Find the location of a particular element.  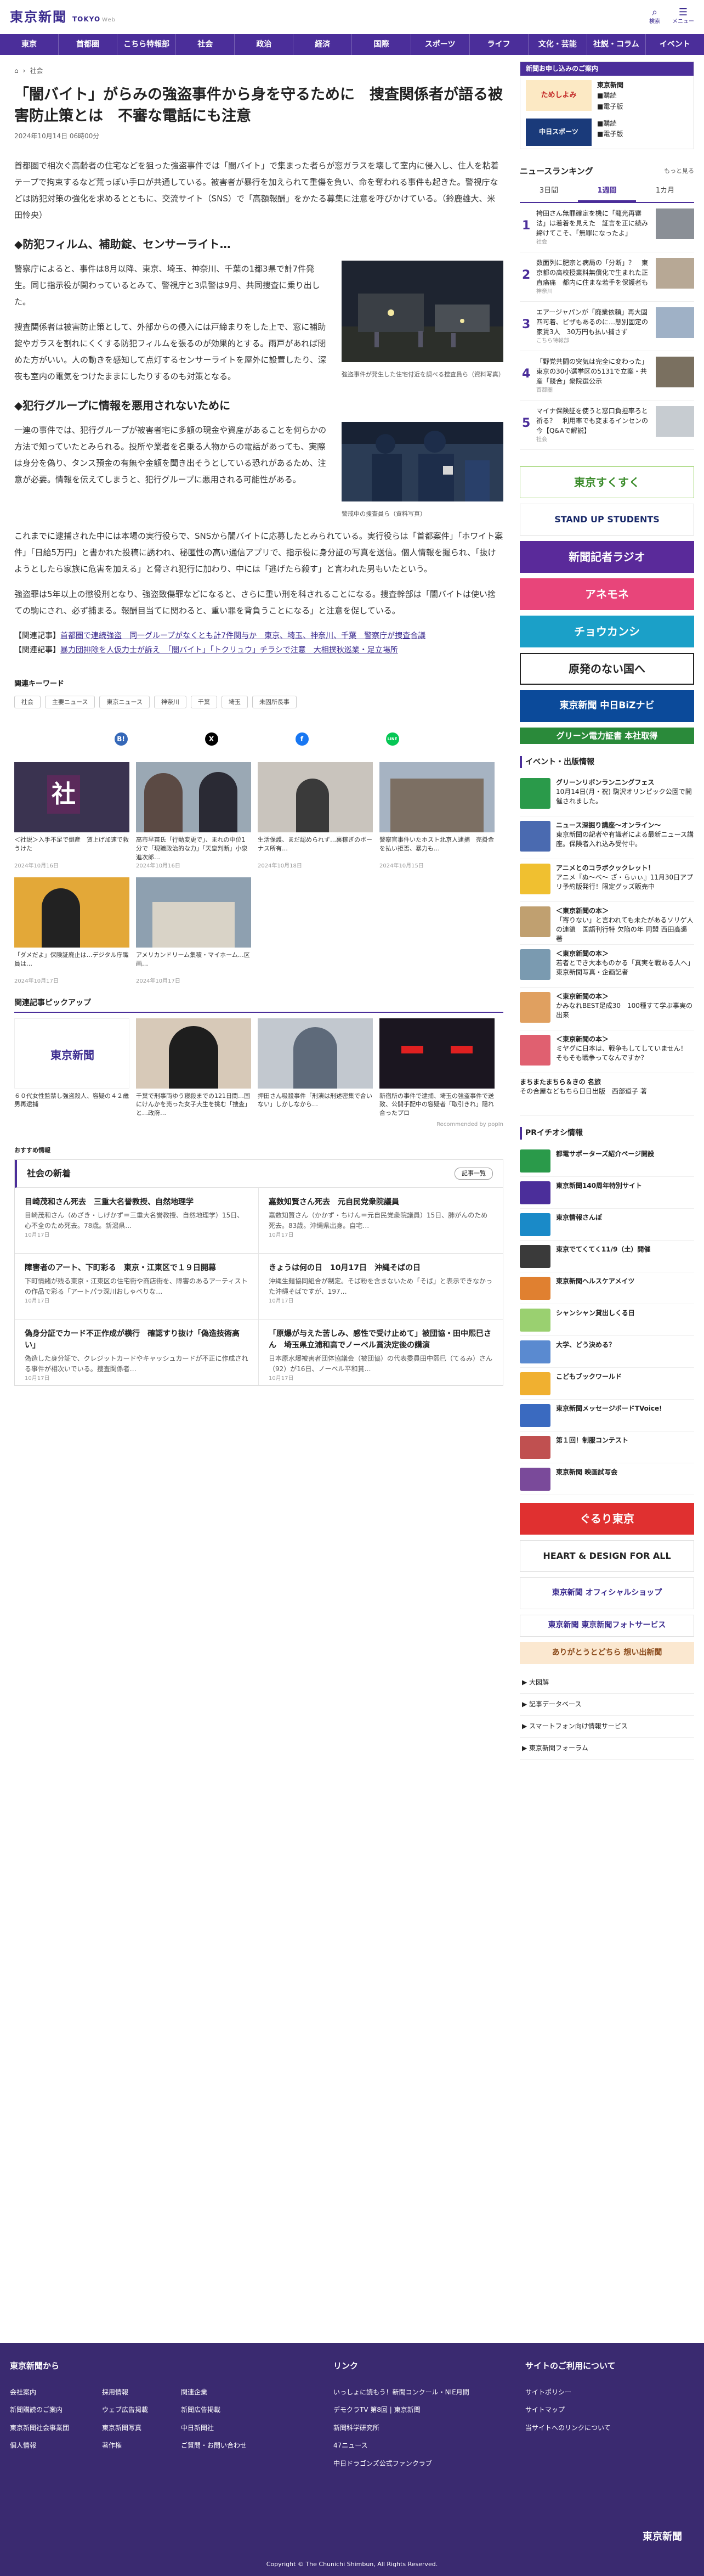

related-card: アメリカンドリーム集積・マイホーム…区画… 2024年10月17日 is located at coordinates (193, 932).